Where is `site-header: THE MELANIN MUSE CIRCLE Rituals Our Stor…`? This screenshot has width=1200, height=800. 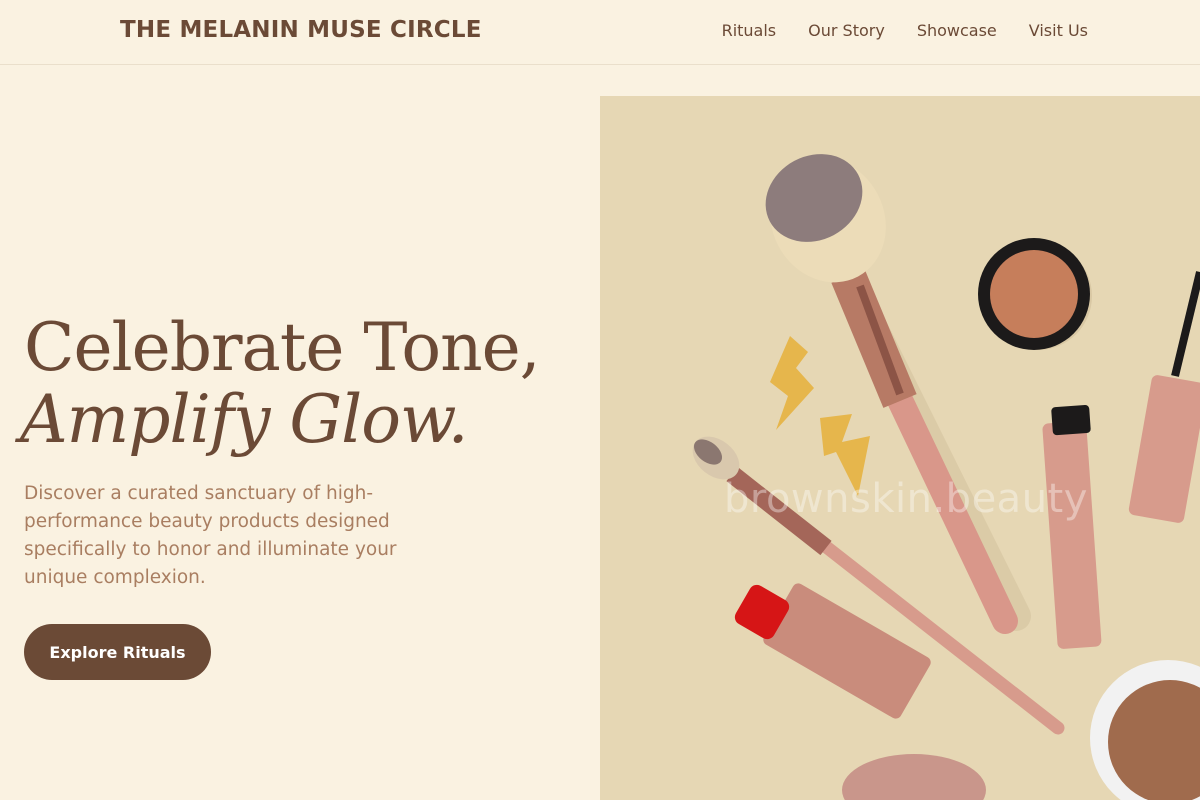 site-header: THE MELANIN MUSE CIRCLE Rituals Our Stor… is located at coordinates (600, 32).